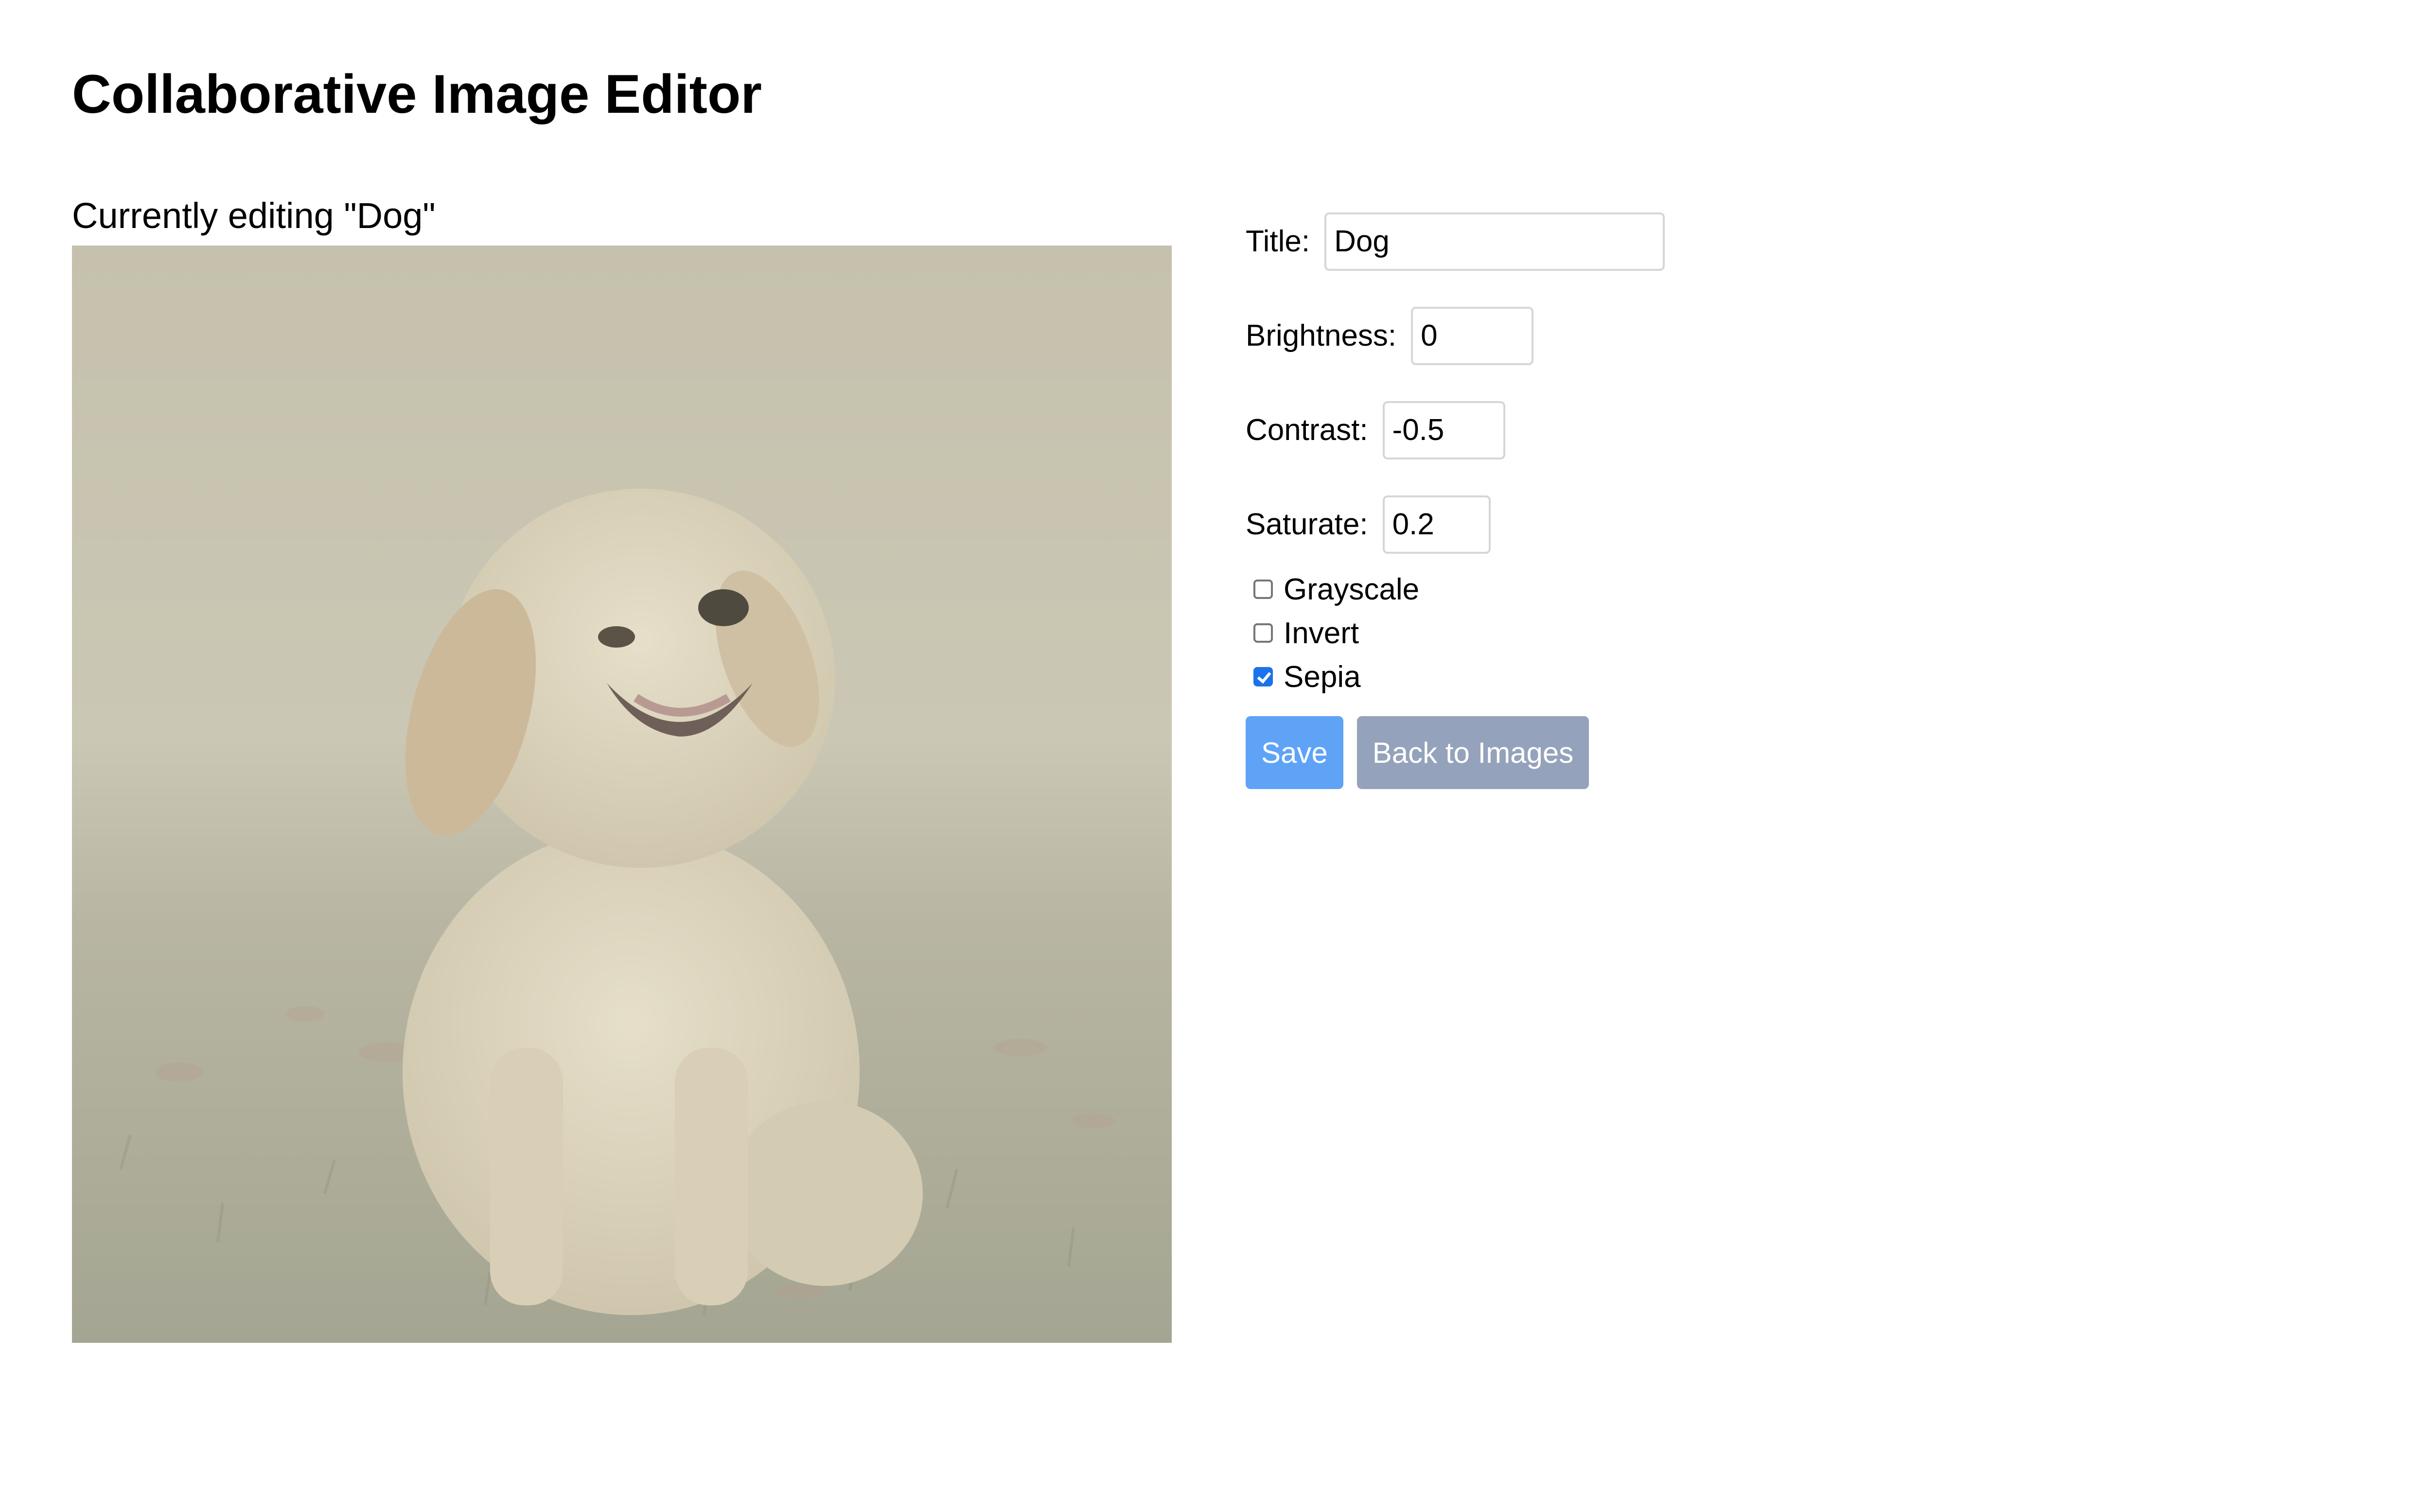  What do you see at coordinates (417, 94) in the screenshot?
I see `page-title: Collaborative Image Editor` at bounding box center [417, 94].